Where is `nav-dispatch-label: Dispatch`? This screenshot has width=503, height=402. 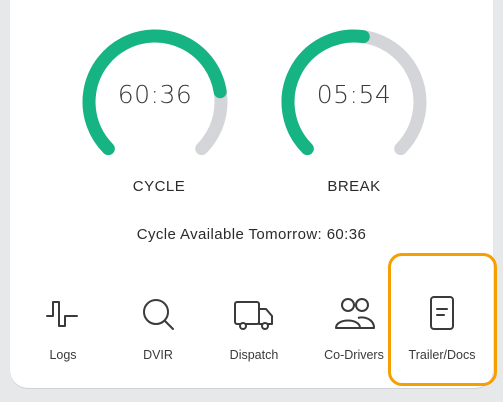 nav-dispatch-label: Dispatch is located at coordinates (254, 355).